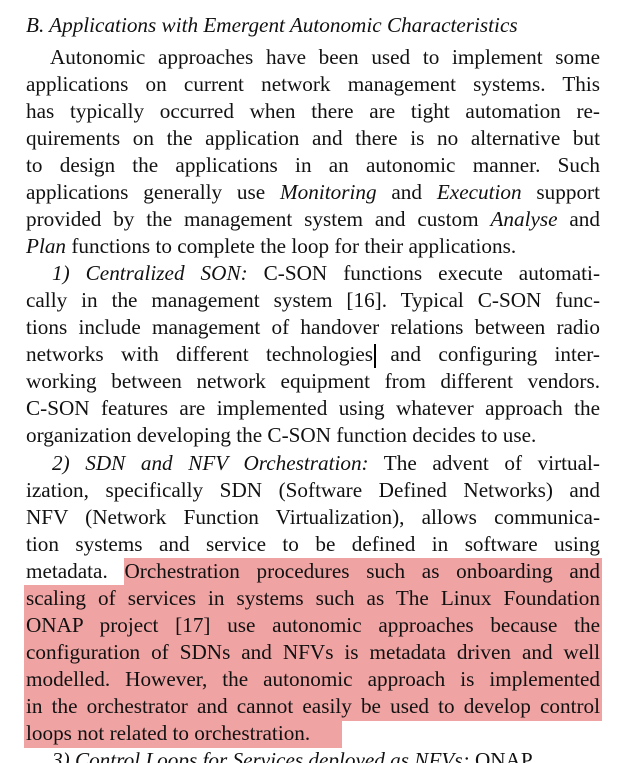 The height and width of the screenshot is (763, 624). What do you see at coordinates (75, 571) in the screenshot?
I see `pre-highlight-text: metadata.` at bounding box center [75, 571].